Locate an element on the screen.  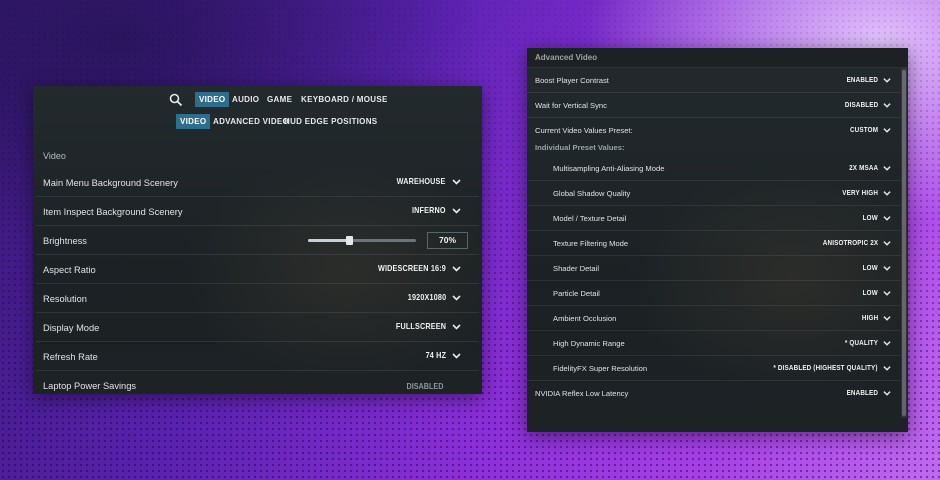
dropdown-value: WIDESCREEN 16:9 is located at coordinates (412, 268).